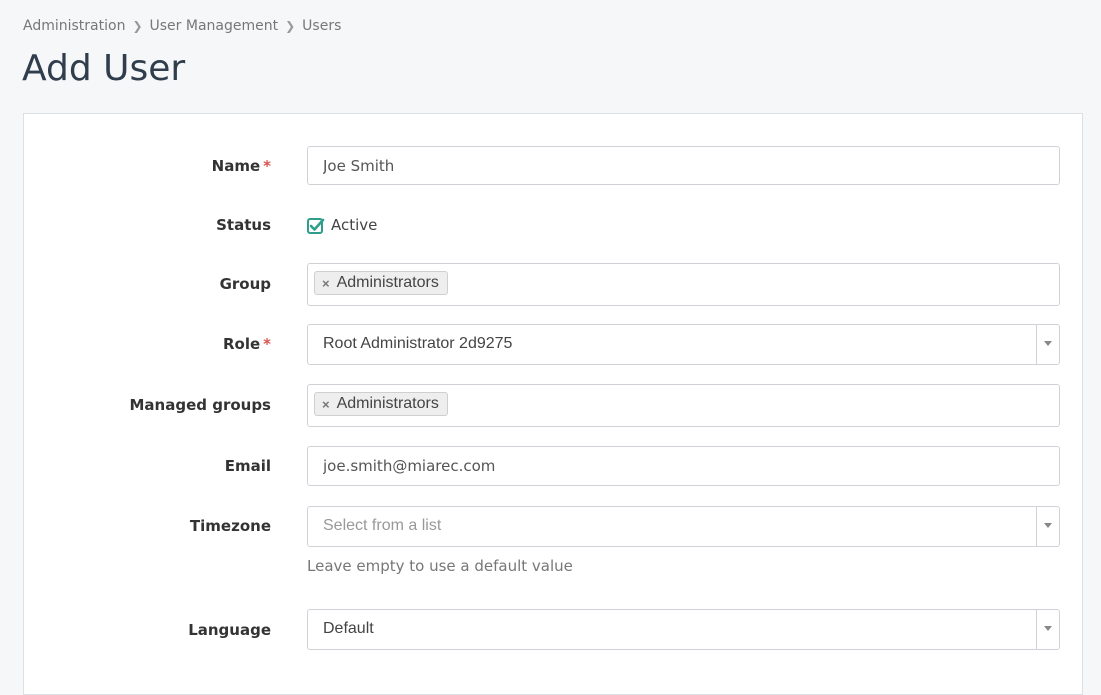 The image size is (1101, 695). What do you see at coordinates (321, 26) in the screenshot?
I see `breadcrumb-users: Users` at bounding box center [321, 26].